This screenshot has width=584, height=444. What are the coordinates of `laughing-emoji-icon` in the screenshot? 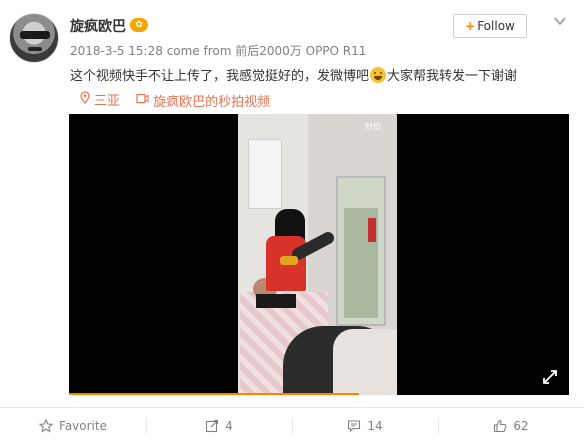 It's located at (378, 75).